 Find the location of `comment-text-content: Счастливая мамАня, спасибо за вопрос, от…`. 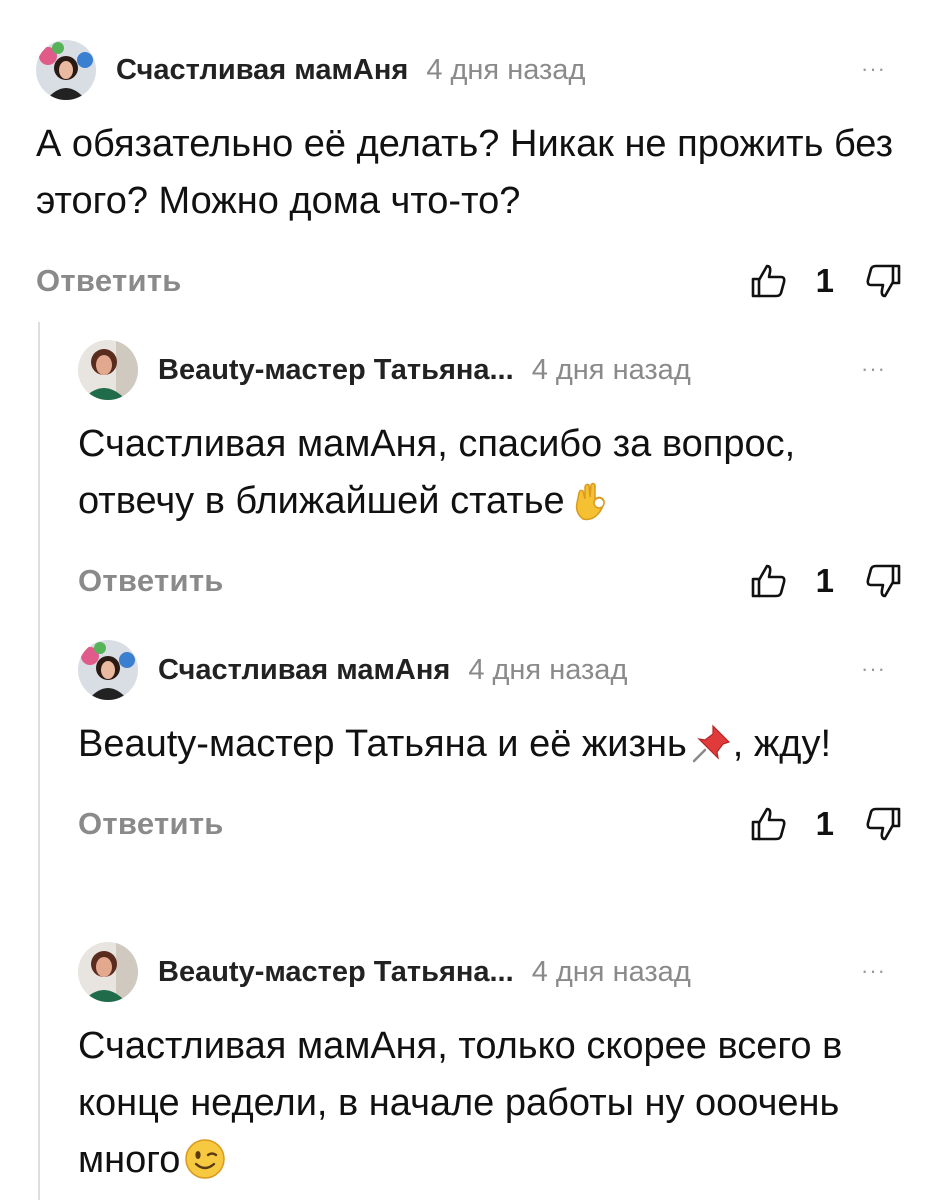

comment-text-content: Счастливая мамАня, спасибо за вопрос, от… is located at coordinates (437, 472).